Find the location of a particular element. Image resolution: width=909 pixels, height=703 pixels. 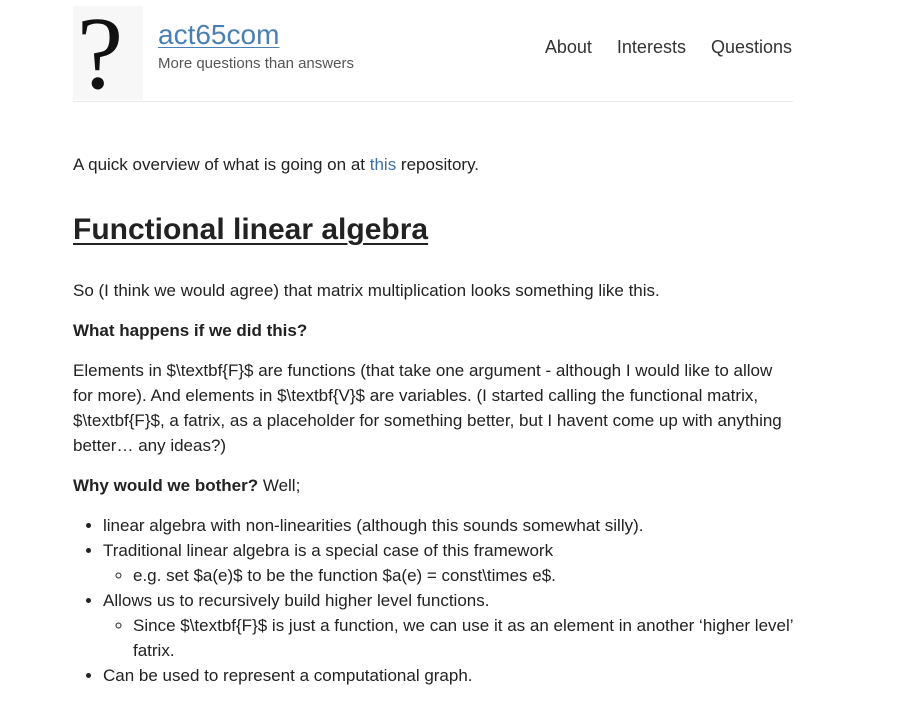

question-why-bother: Why would we bother? Well; is located at coordinates (433, 485).